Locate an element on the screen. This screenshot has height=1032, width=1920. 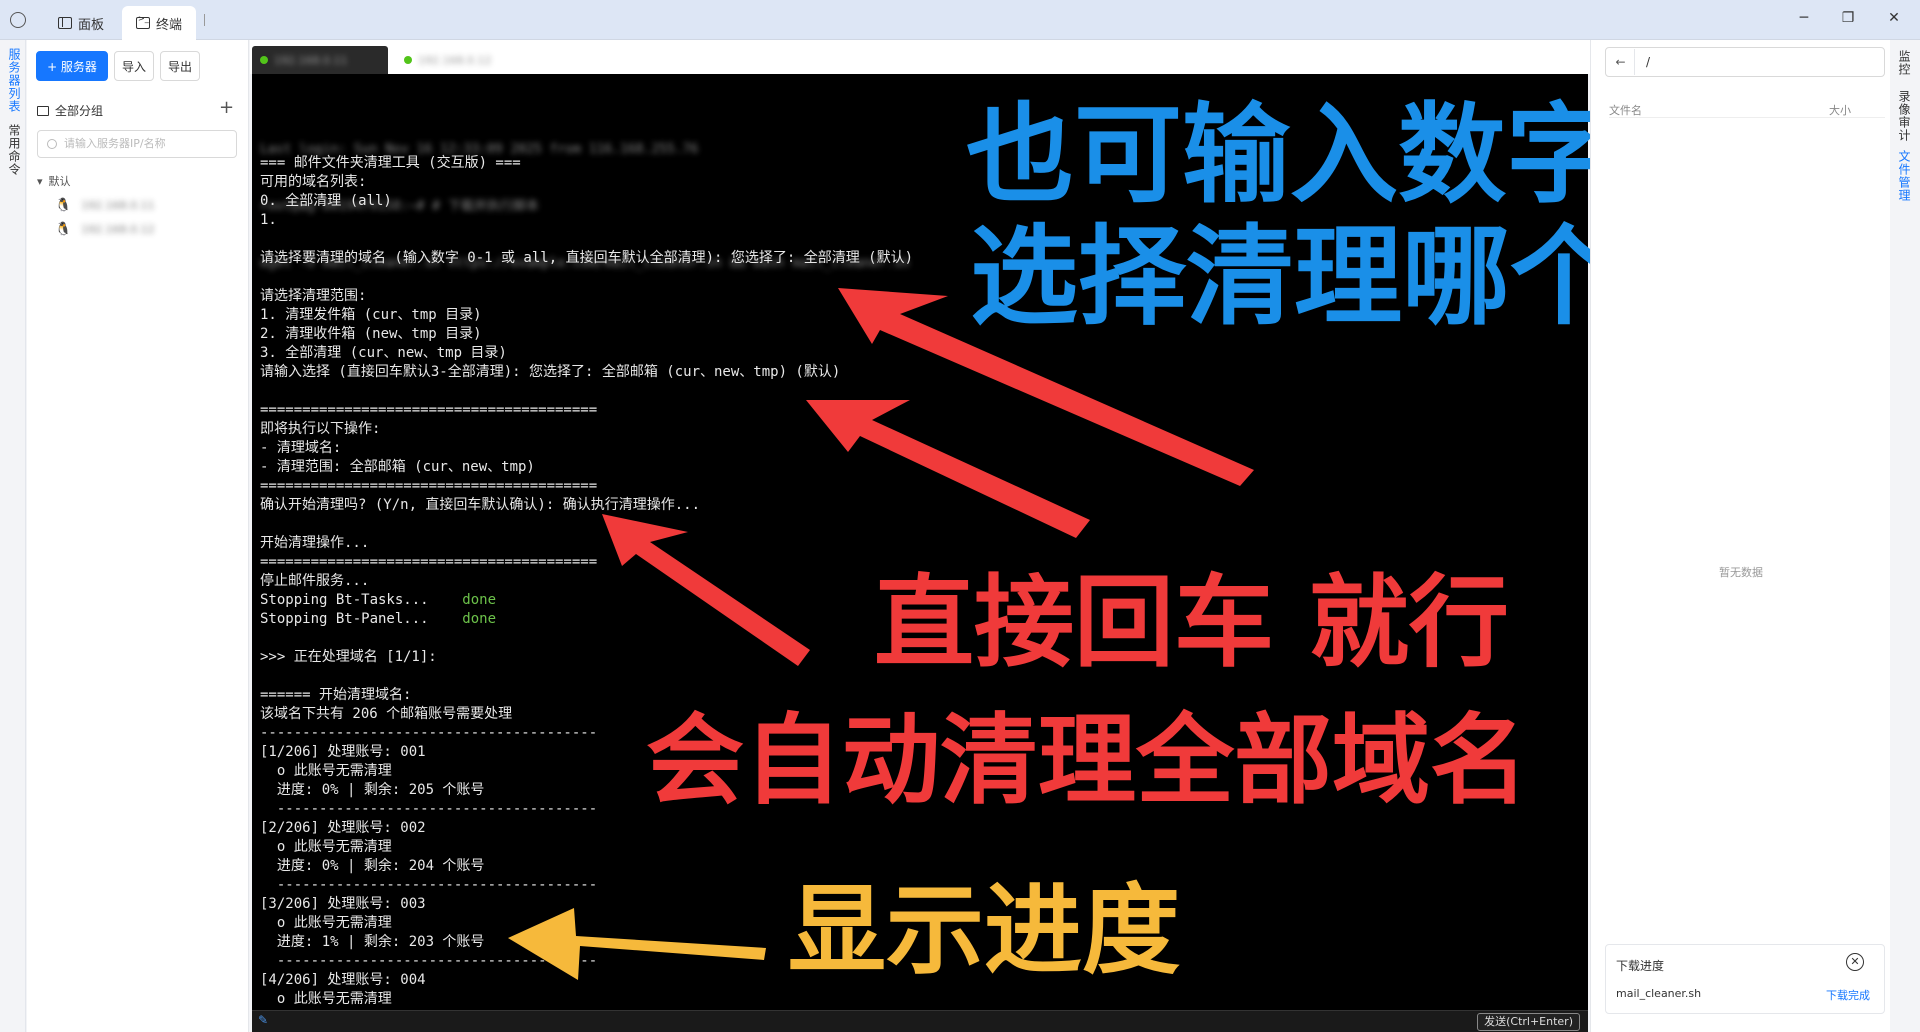
group-default-label: 默认 is located at coordinates (59, 181).